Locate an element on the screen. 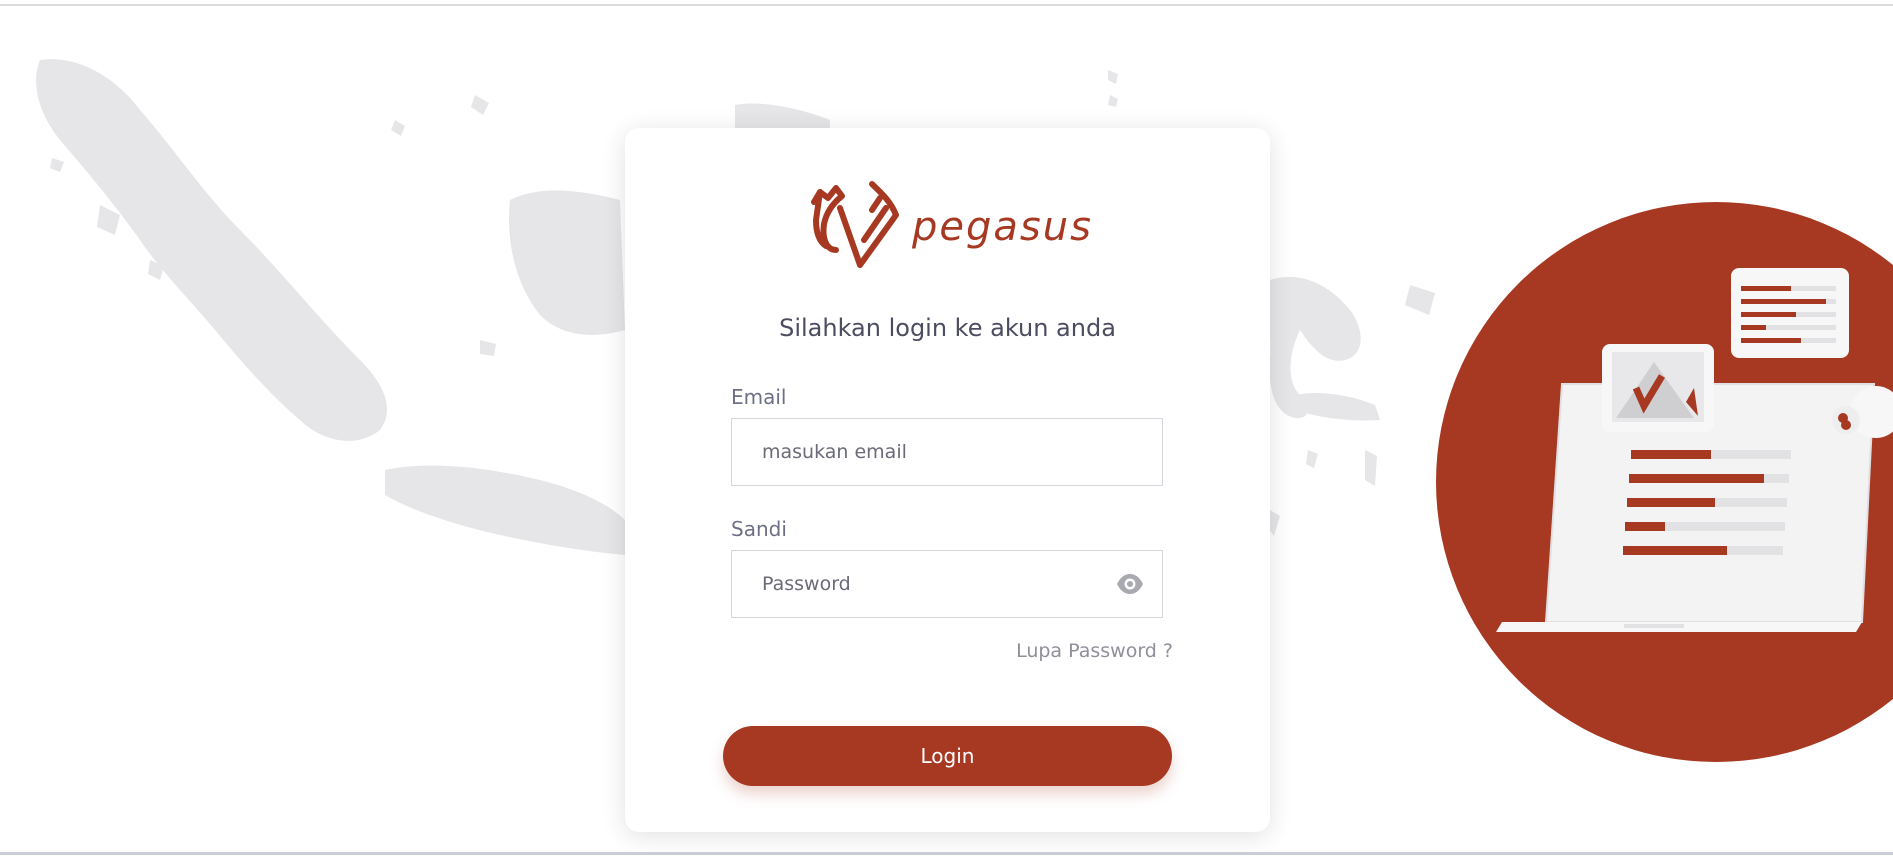 This screenshot has width=1893, height=856. password-field is located at coordinates (947, 584).